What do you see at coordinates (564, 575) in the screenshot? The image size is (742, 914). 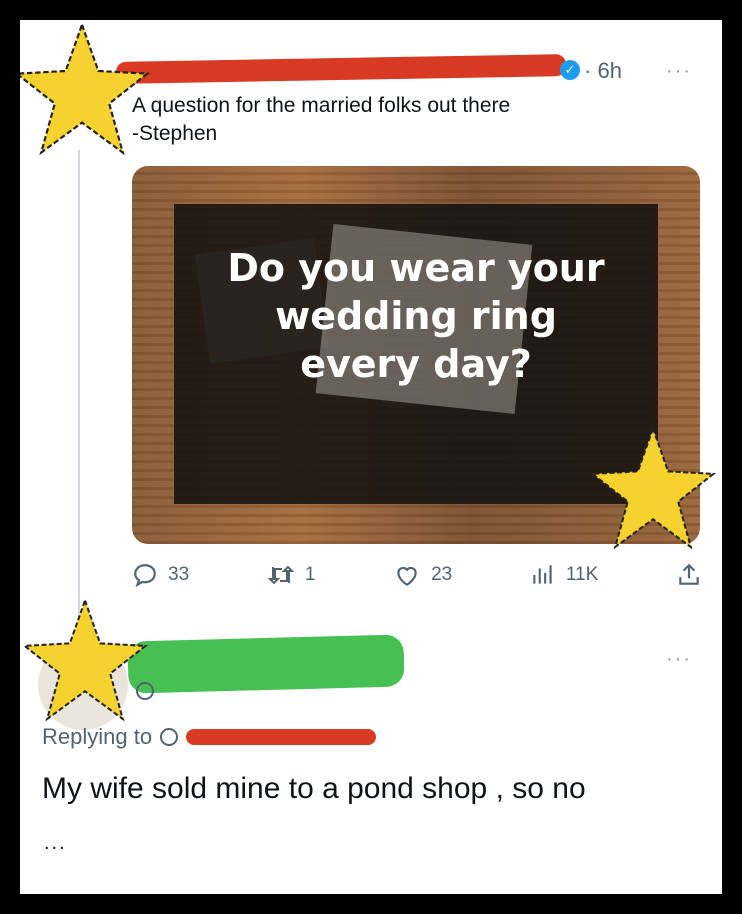 I see `views-action: 11K` at bounding box center [564, 575].